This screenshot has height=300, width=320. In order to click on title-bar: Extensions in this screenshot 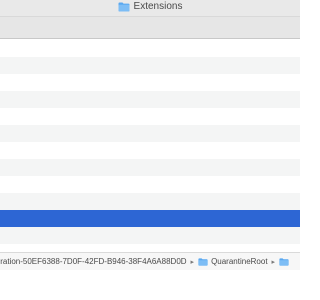, I will do `click(150, 8)`.